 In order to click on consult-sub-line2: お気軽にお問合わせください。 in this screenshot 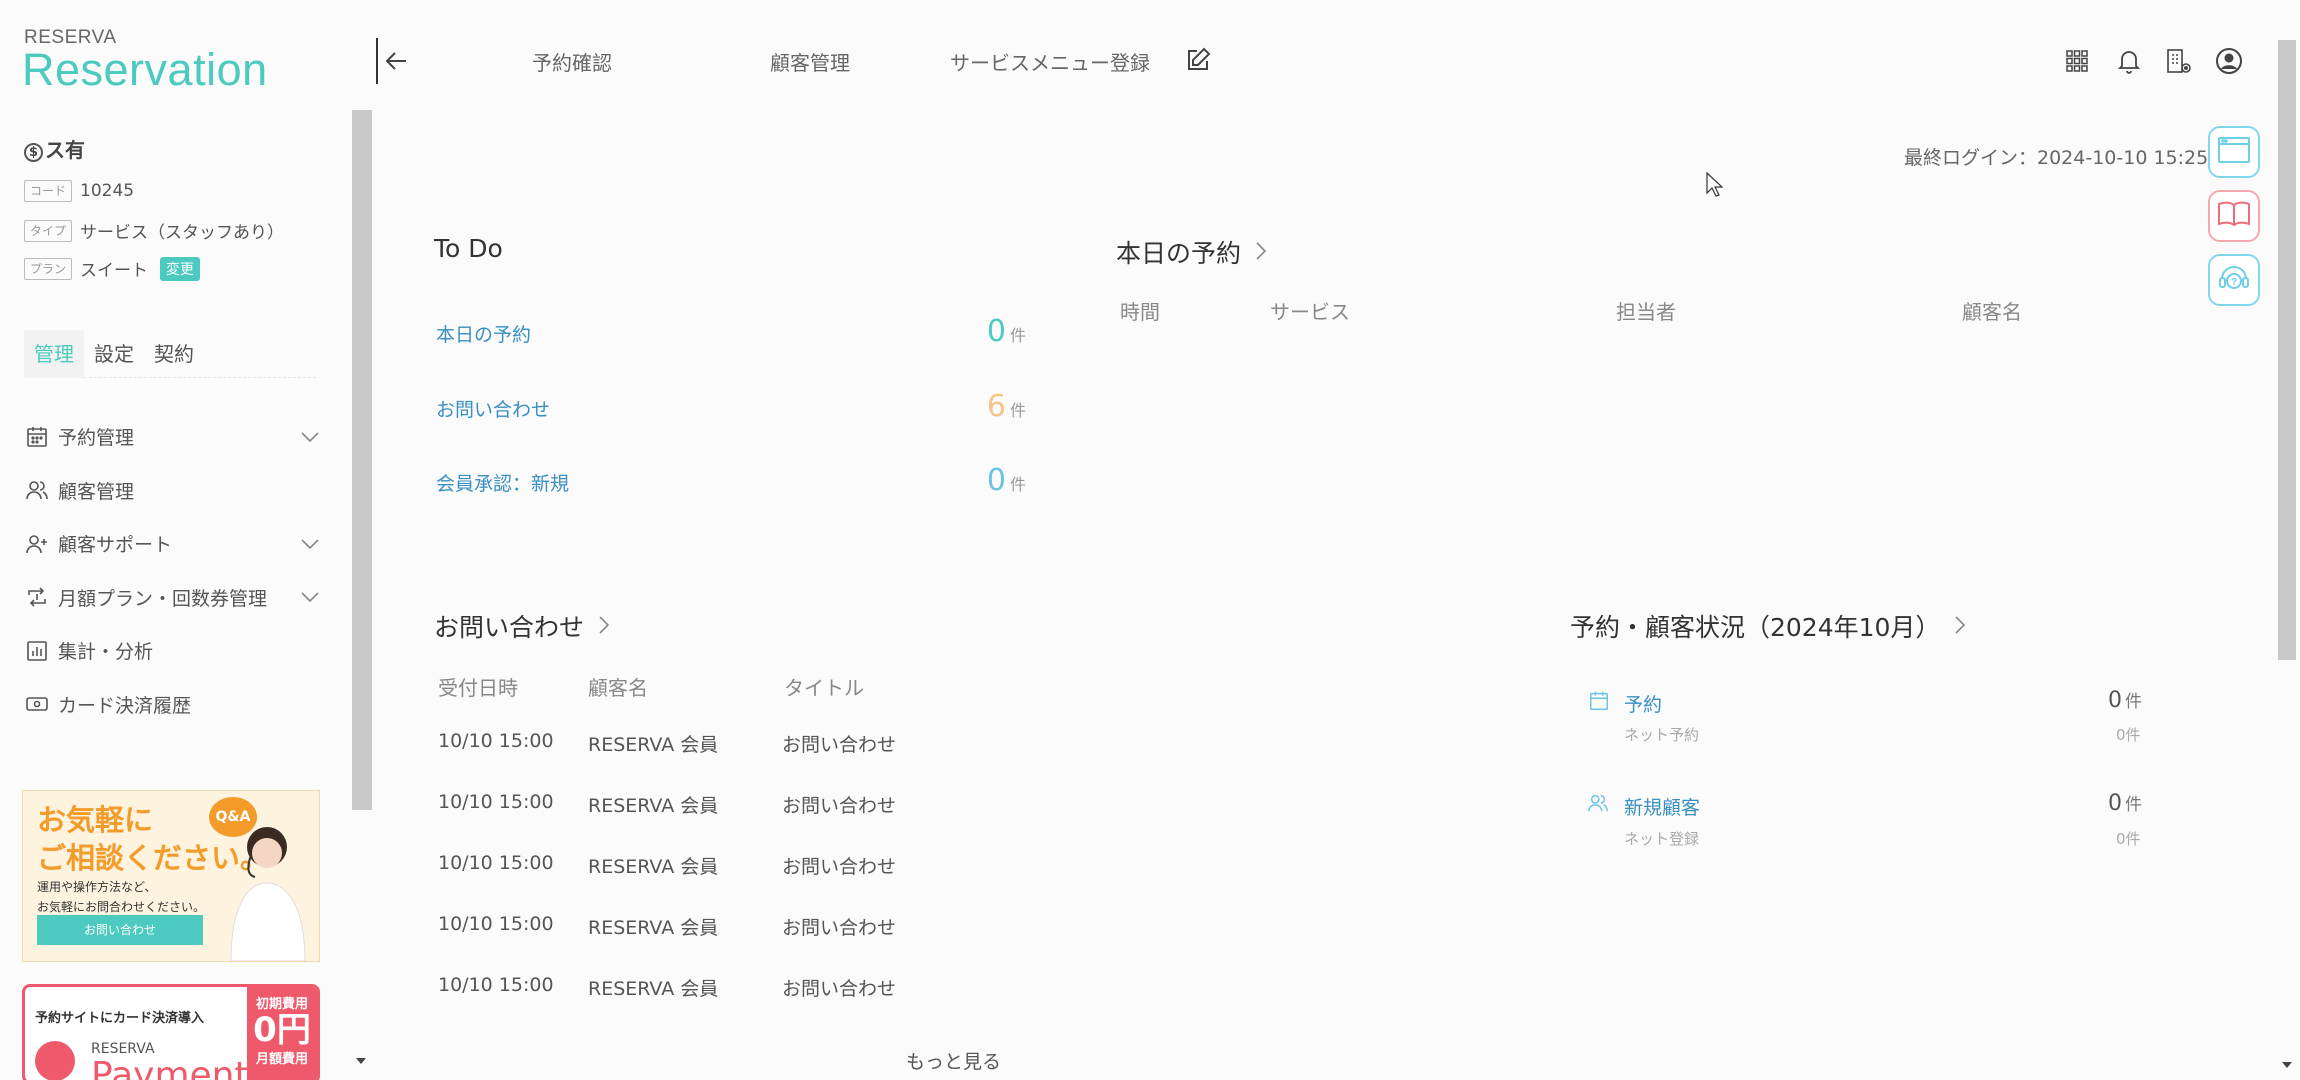, I will do `click(121, 907)`.